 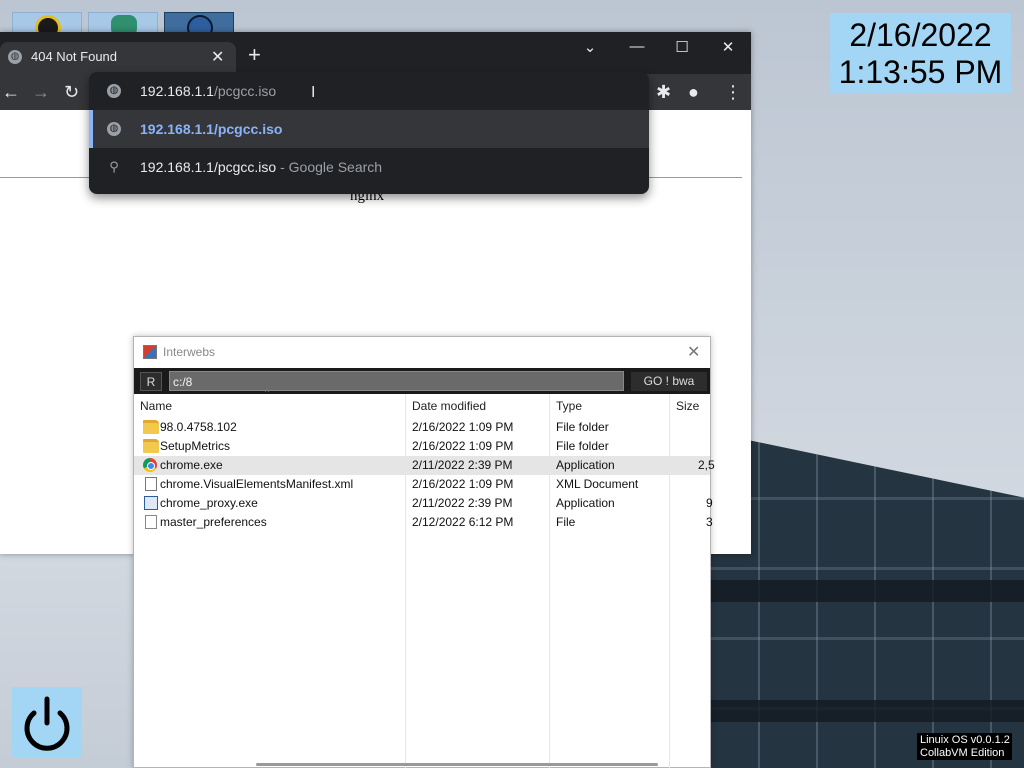 I want to click on suggestion-url: ◍ 192.168.1.1/pcgcc.iso, so click(x=369, y=129).